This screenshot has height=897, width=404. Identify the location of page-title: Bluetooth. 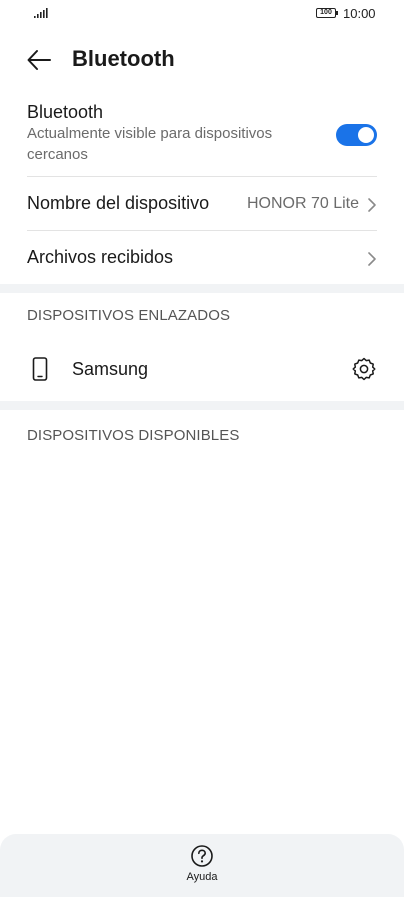
(123, 58).